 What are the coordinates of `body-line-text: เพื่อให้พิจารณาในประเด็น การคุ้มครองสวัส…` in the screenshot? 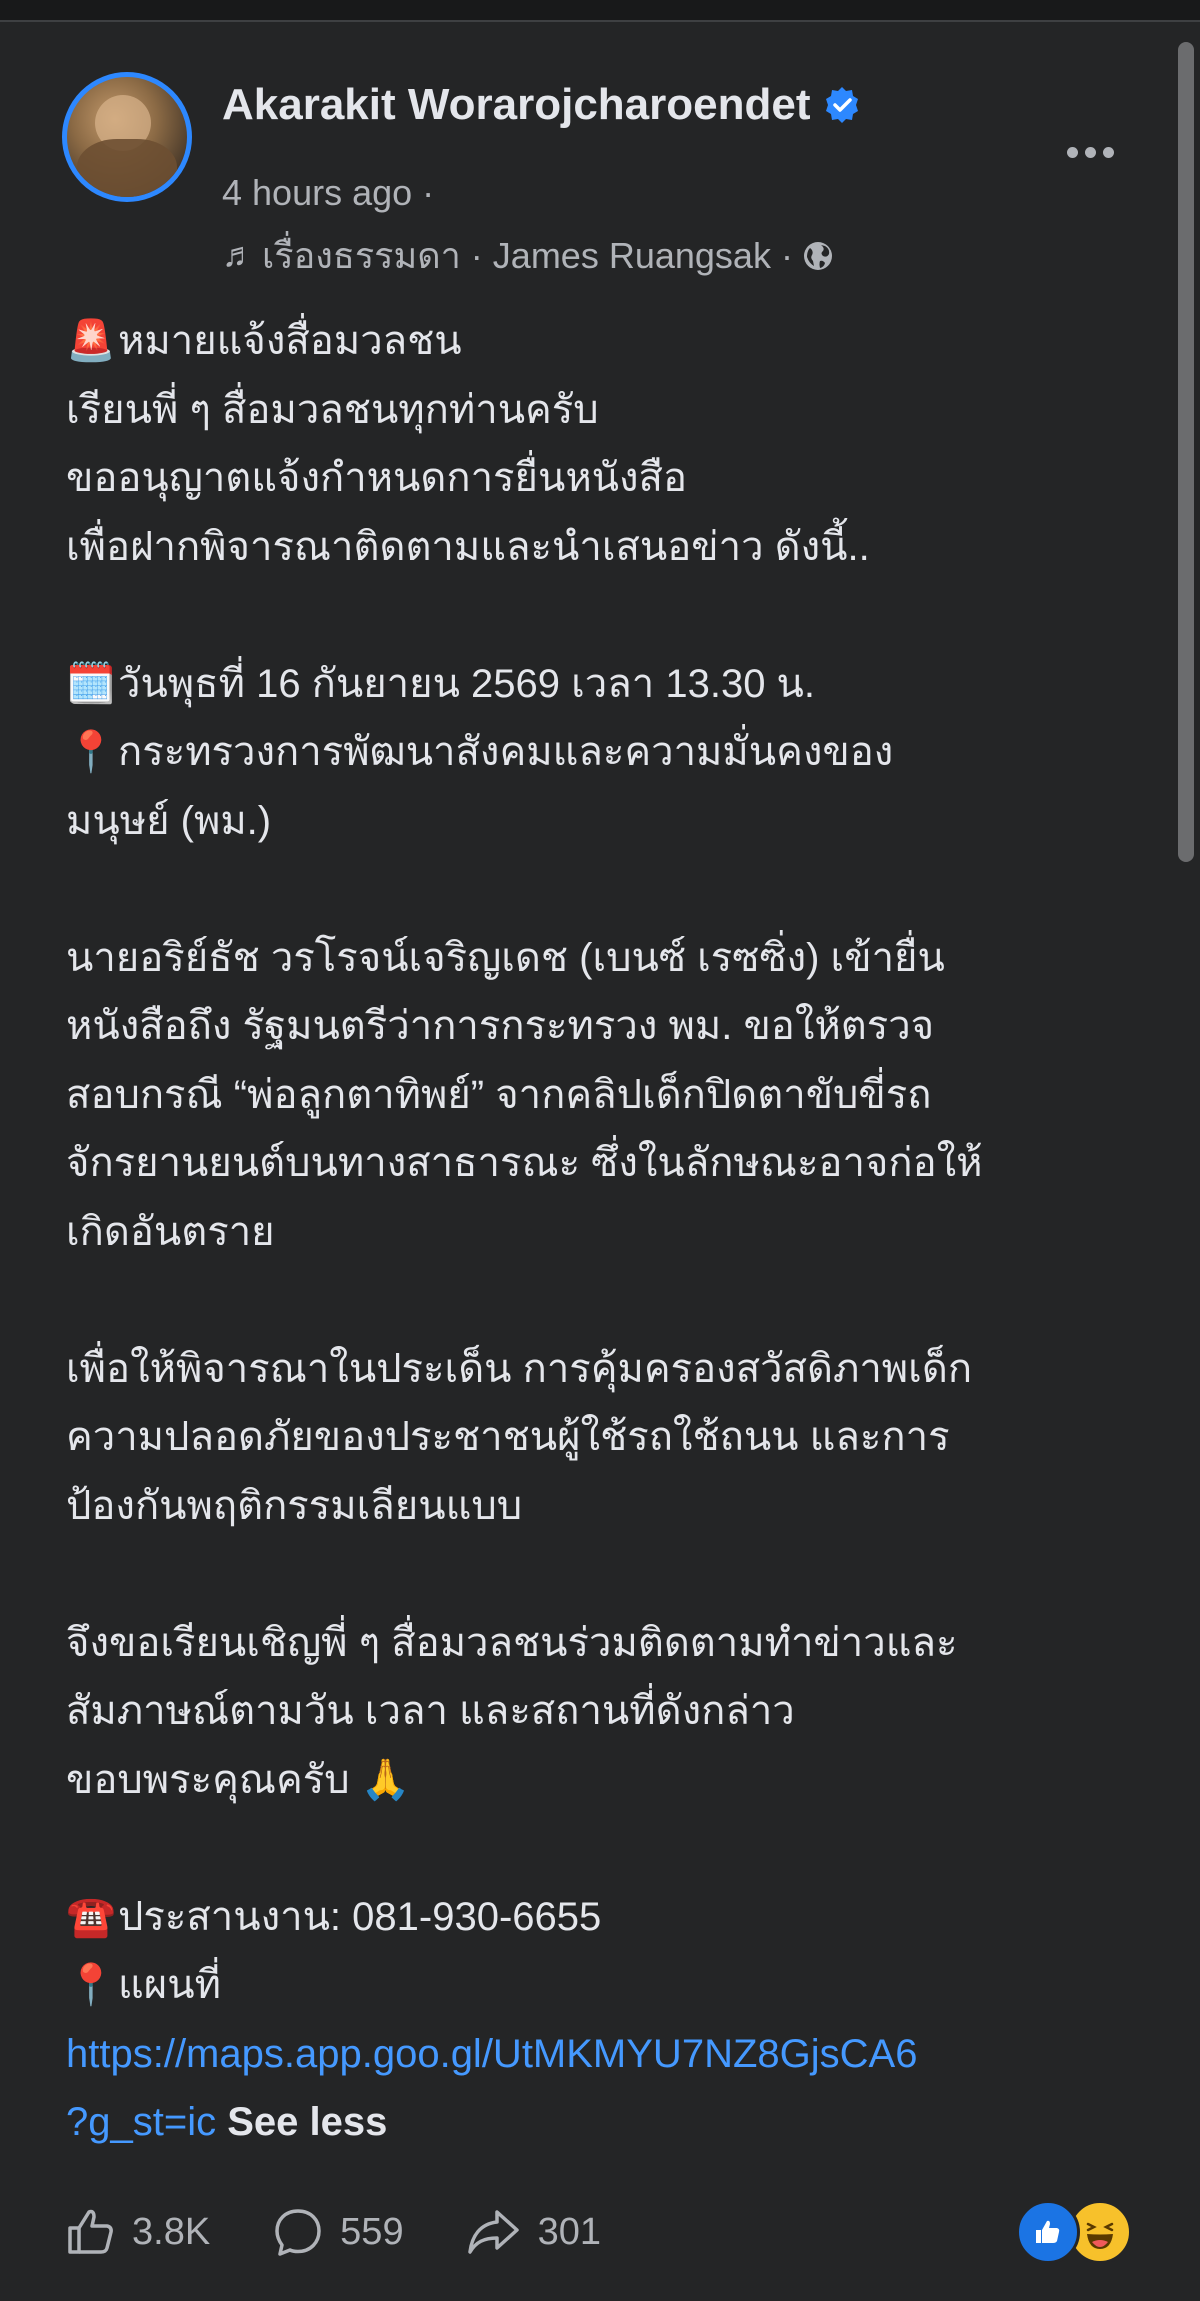 It's located at (519, 1368).